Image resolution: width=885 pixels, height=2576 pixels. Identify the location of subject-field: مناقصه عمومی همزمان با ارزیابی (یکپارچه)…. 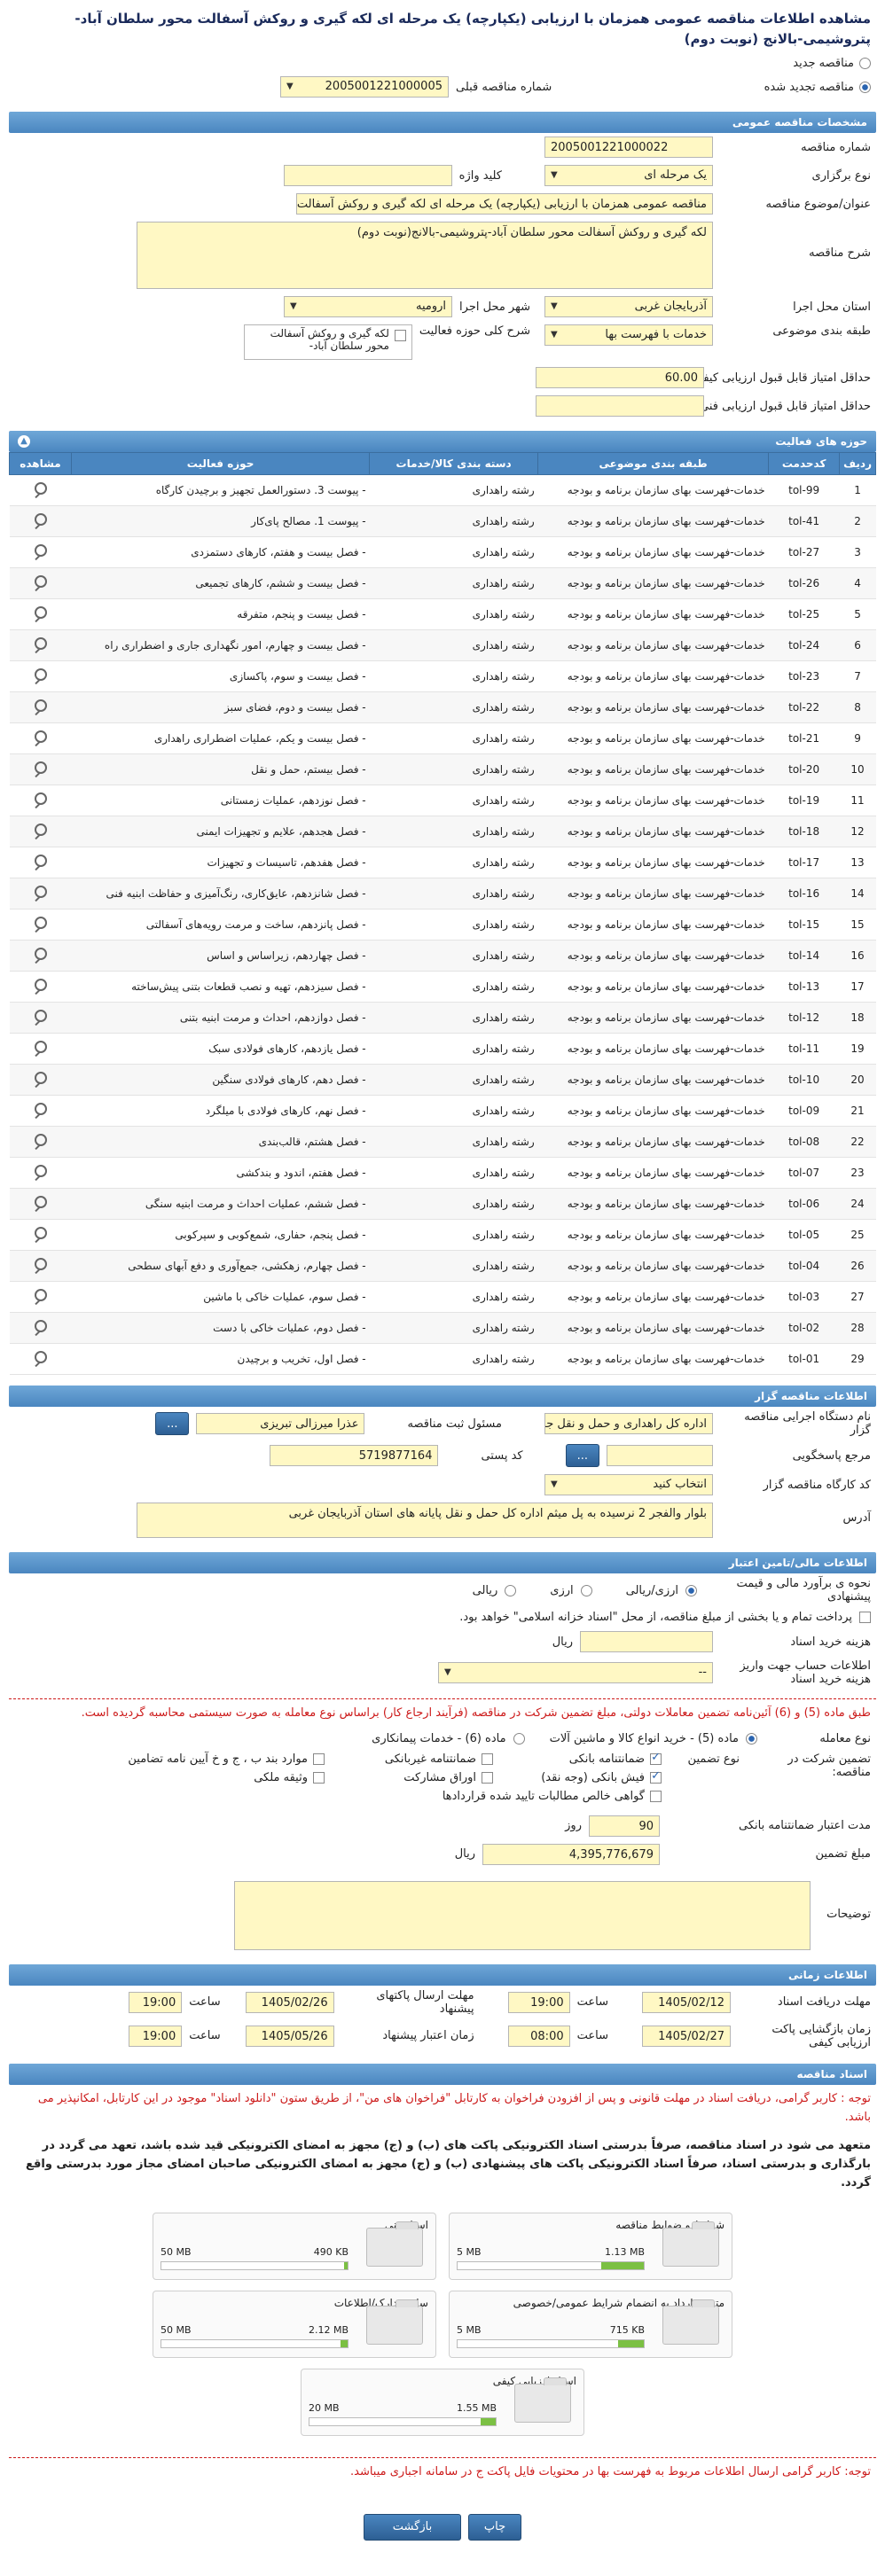
(504, 204).